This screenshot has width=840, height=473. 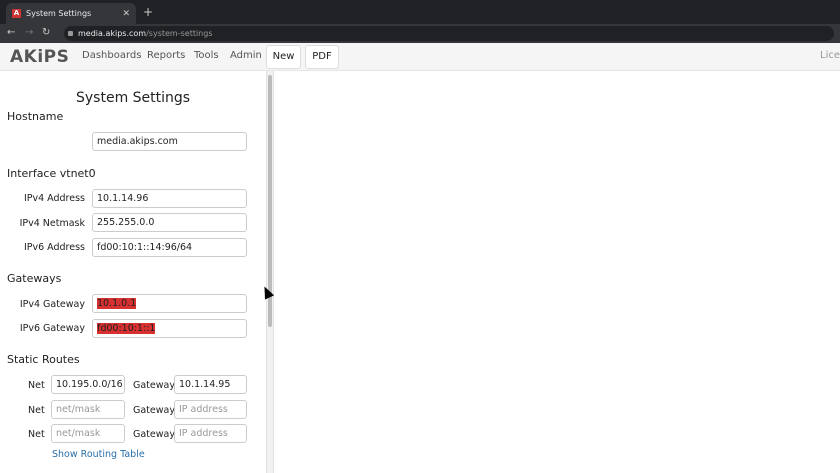 I want to click on new-tab-icon: +, so click(x=148, y=12).